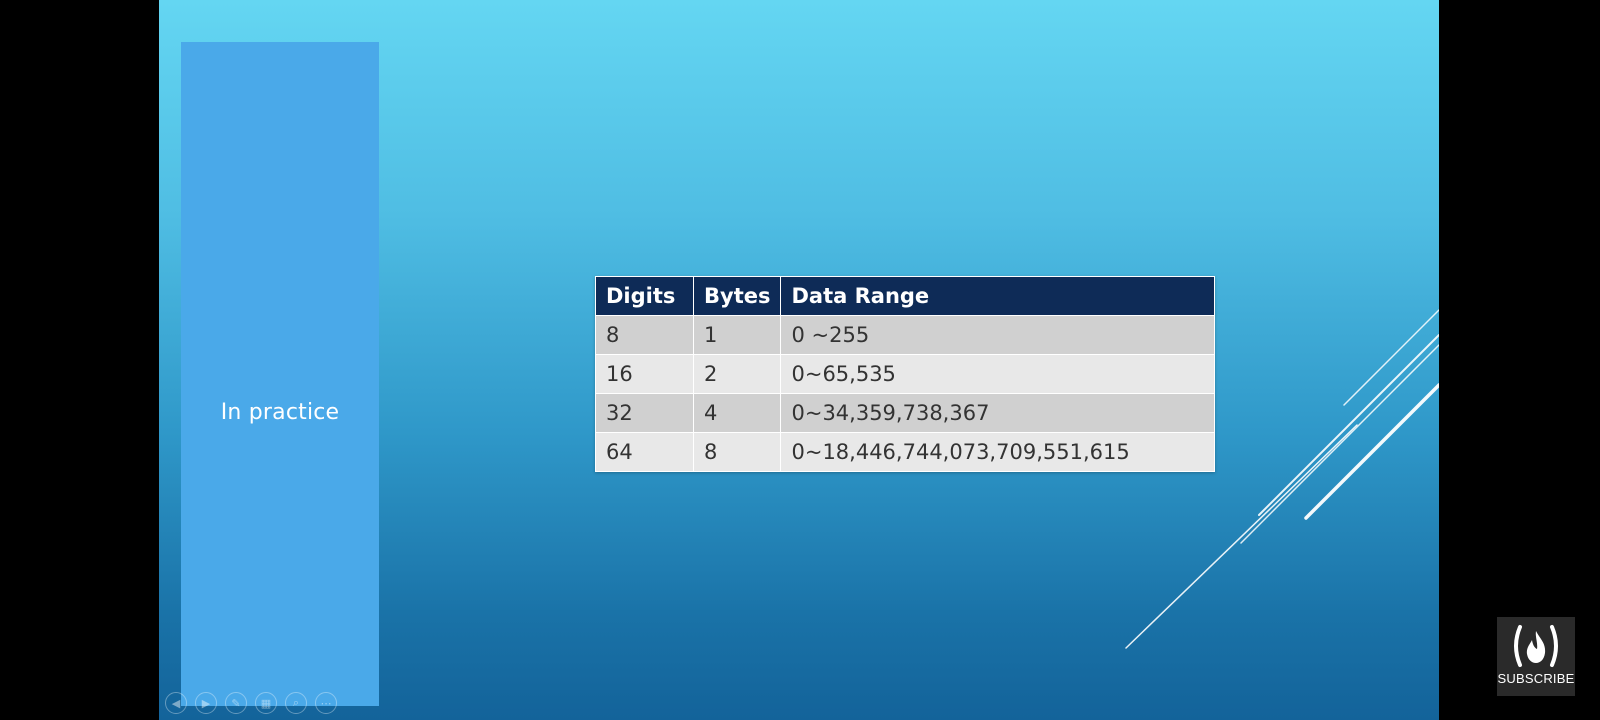 This screenshot has height=720, width=1600. Describe the element at coordinates (997, 335) in the screenshot. I see `cell-data-range: 0 ~255` at that location.